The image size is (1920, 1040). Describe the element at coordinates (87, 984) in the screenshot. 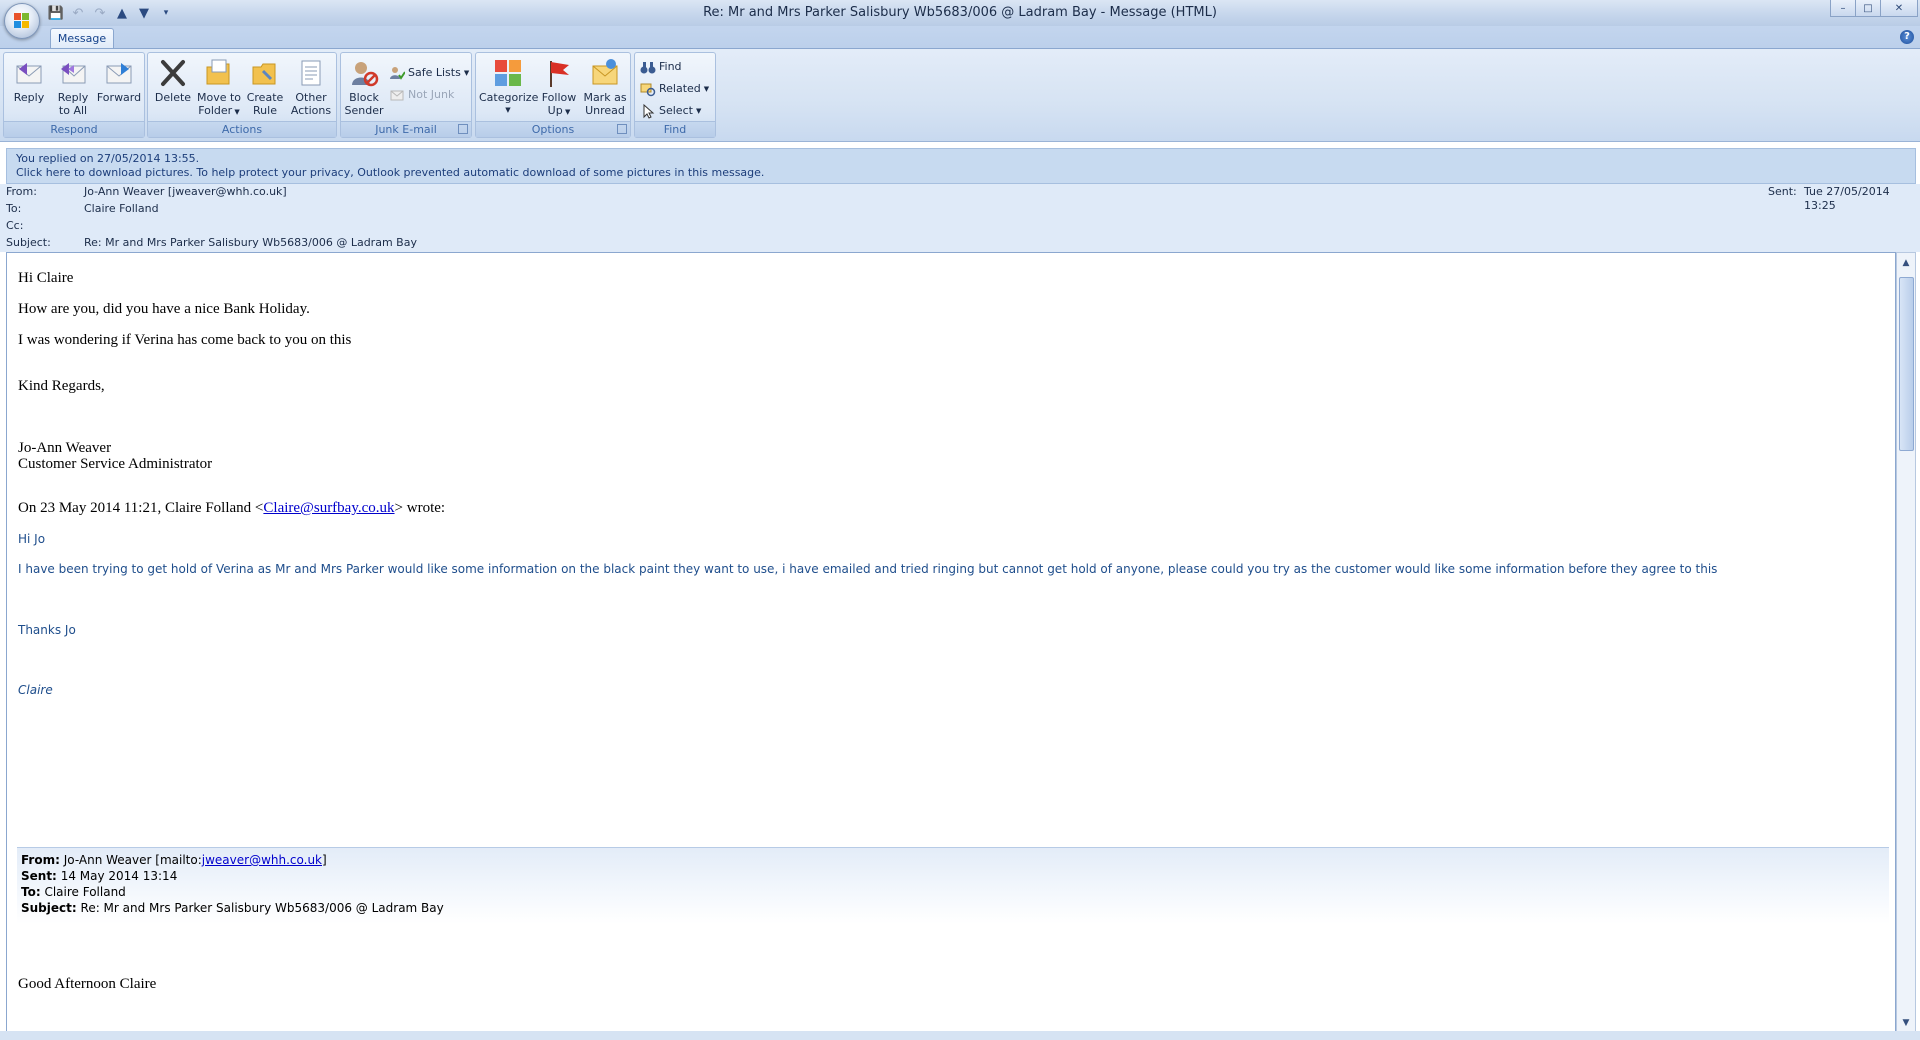

I see `good-afternoon: Good Afternoon Claire` at that location.